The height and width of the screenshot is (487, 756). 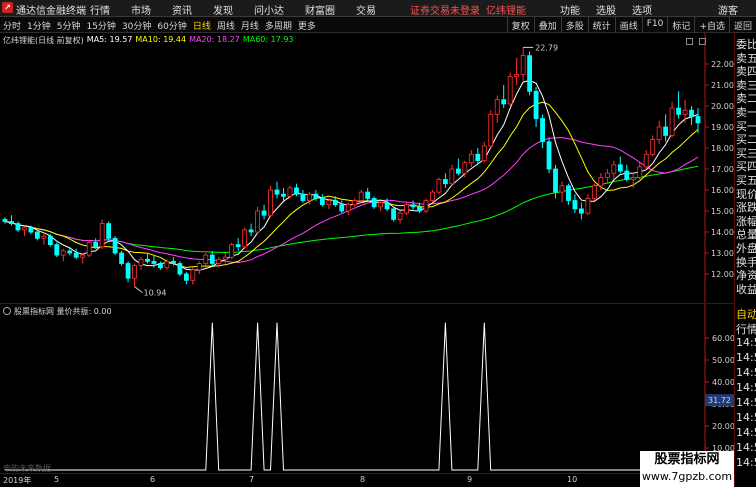 I want to click on menu-item-quotes: 行情, so click(x=100, y=9).